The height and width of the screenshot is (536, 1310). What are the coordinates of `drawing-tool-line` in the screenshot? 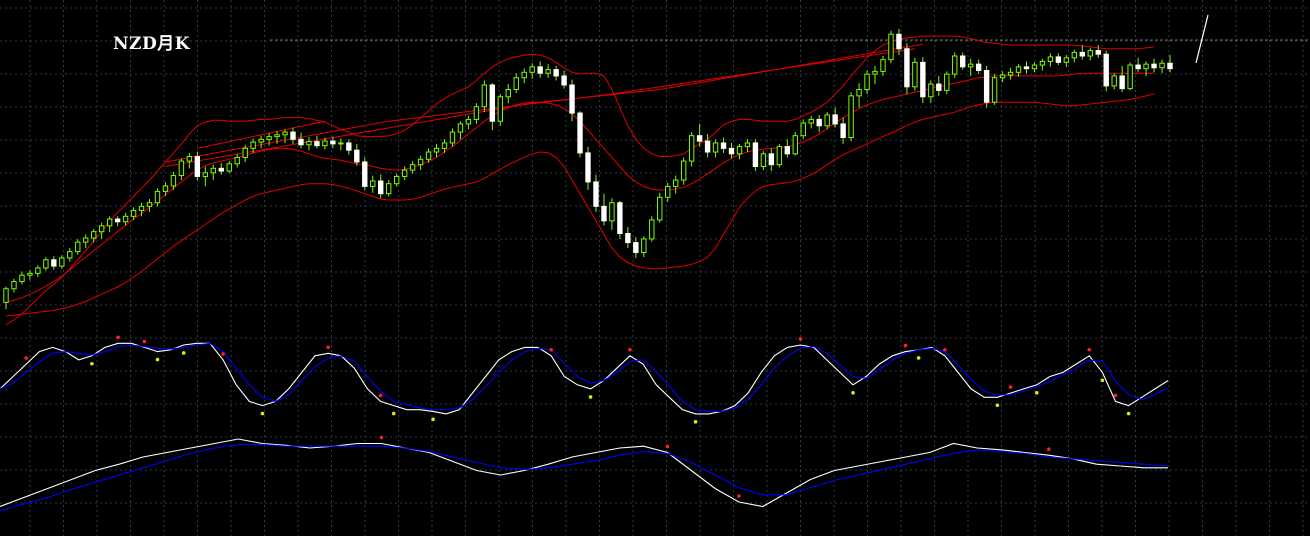 It's located at (1202, 39).